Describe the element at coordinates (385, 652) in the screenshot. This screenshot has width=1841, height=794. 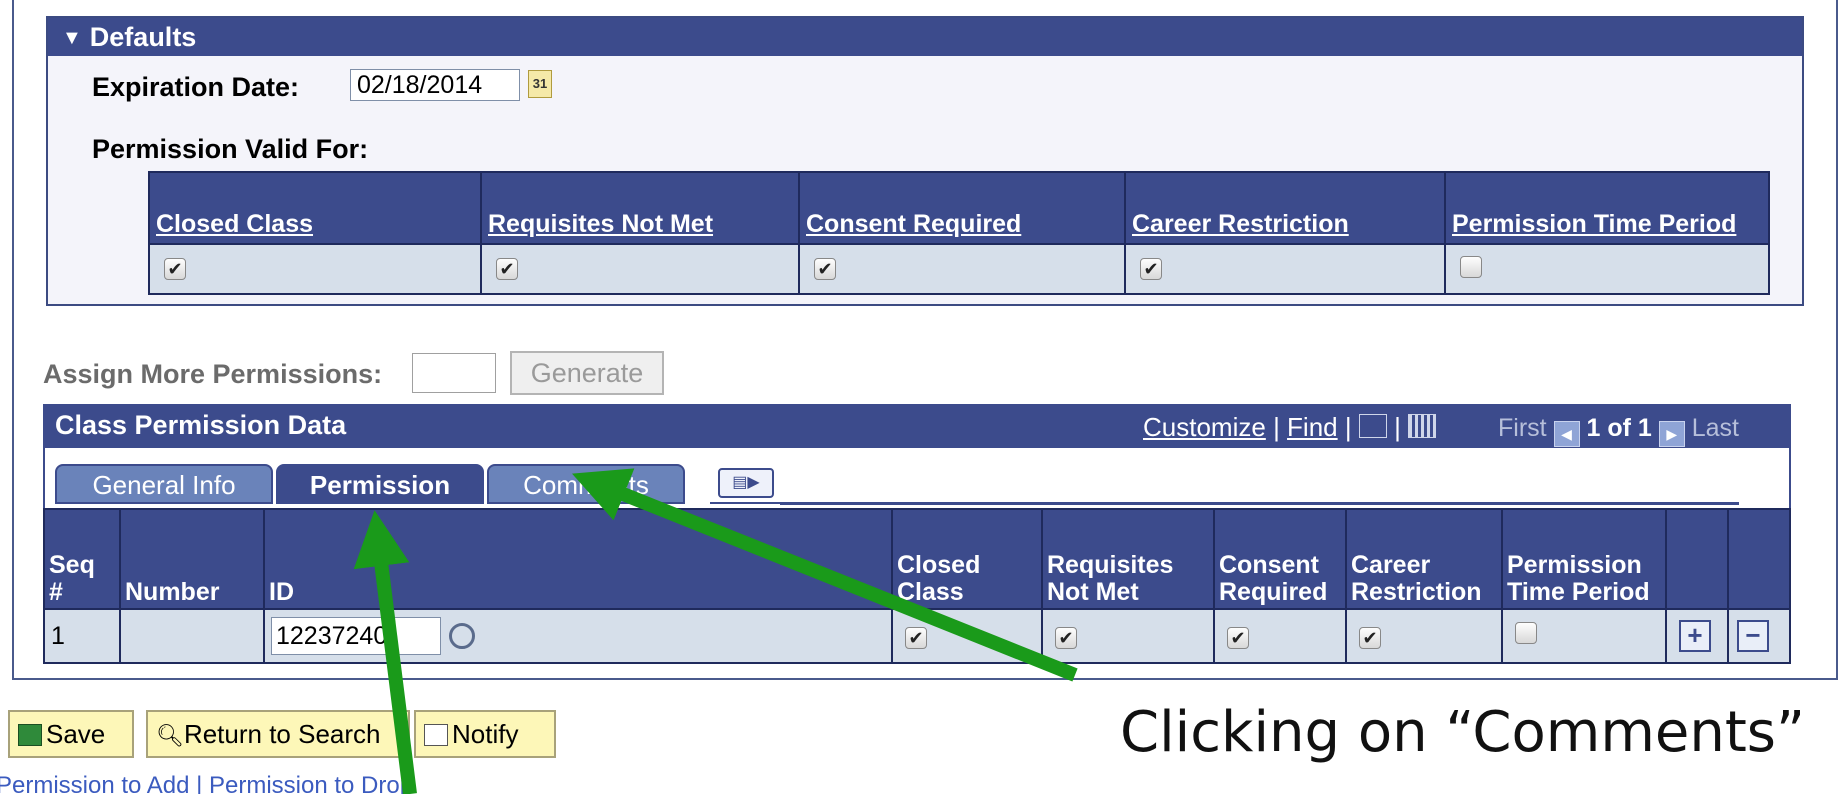
I see `arrow-to-permission` at that location.